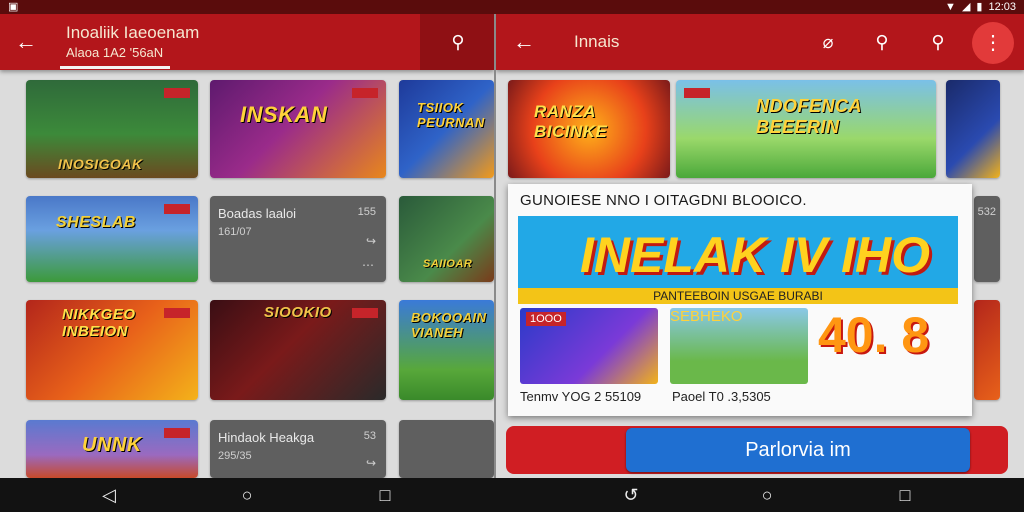 This screenshot has width=1024, height=512. Describe the element at coordinates (366, 212) in the screenshot. I see `tile-count: 155` at that location.